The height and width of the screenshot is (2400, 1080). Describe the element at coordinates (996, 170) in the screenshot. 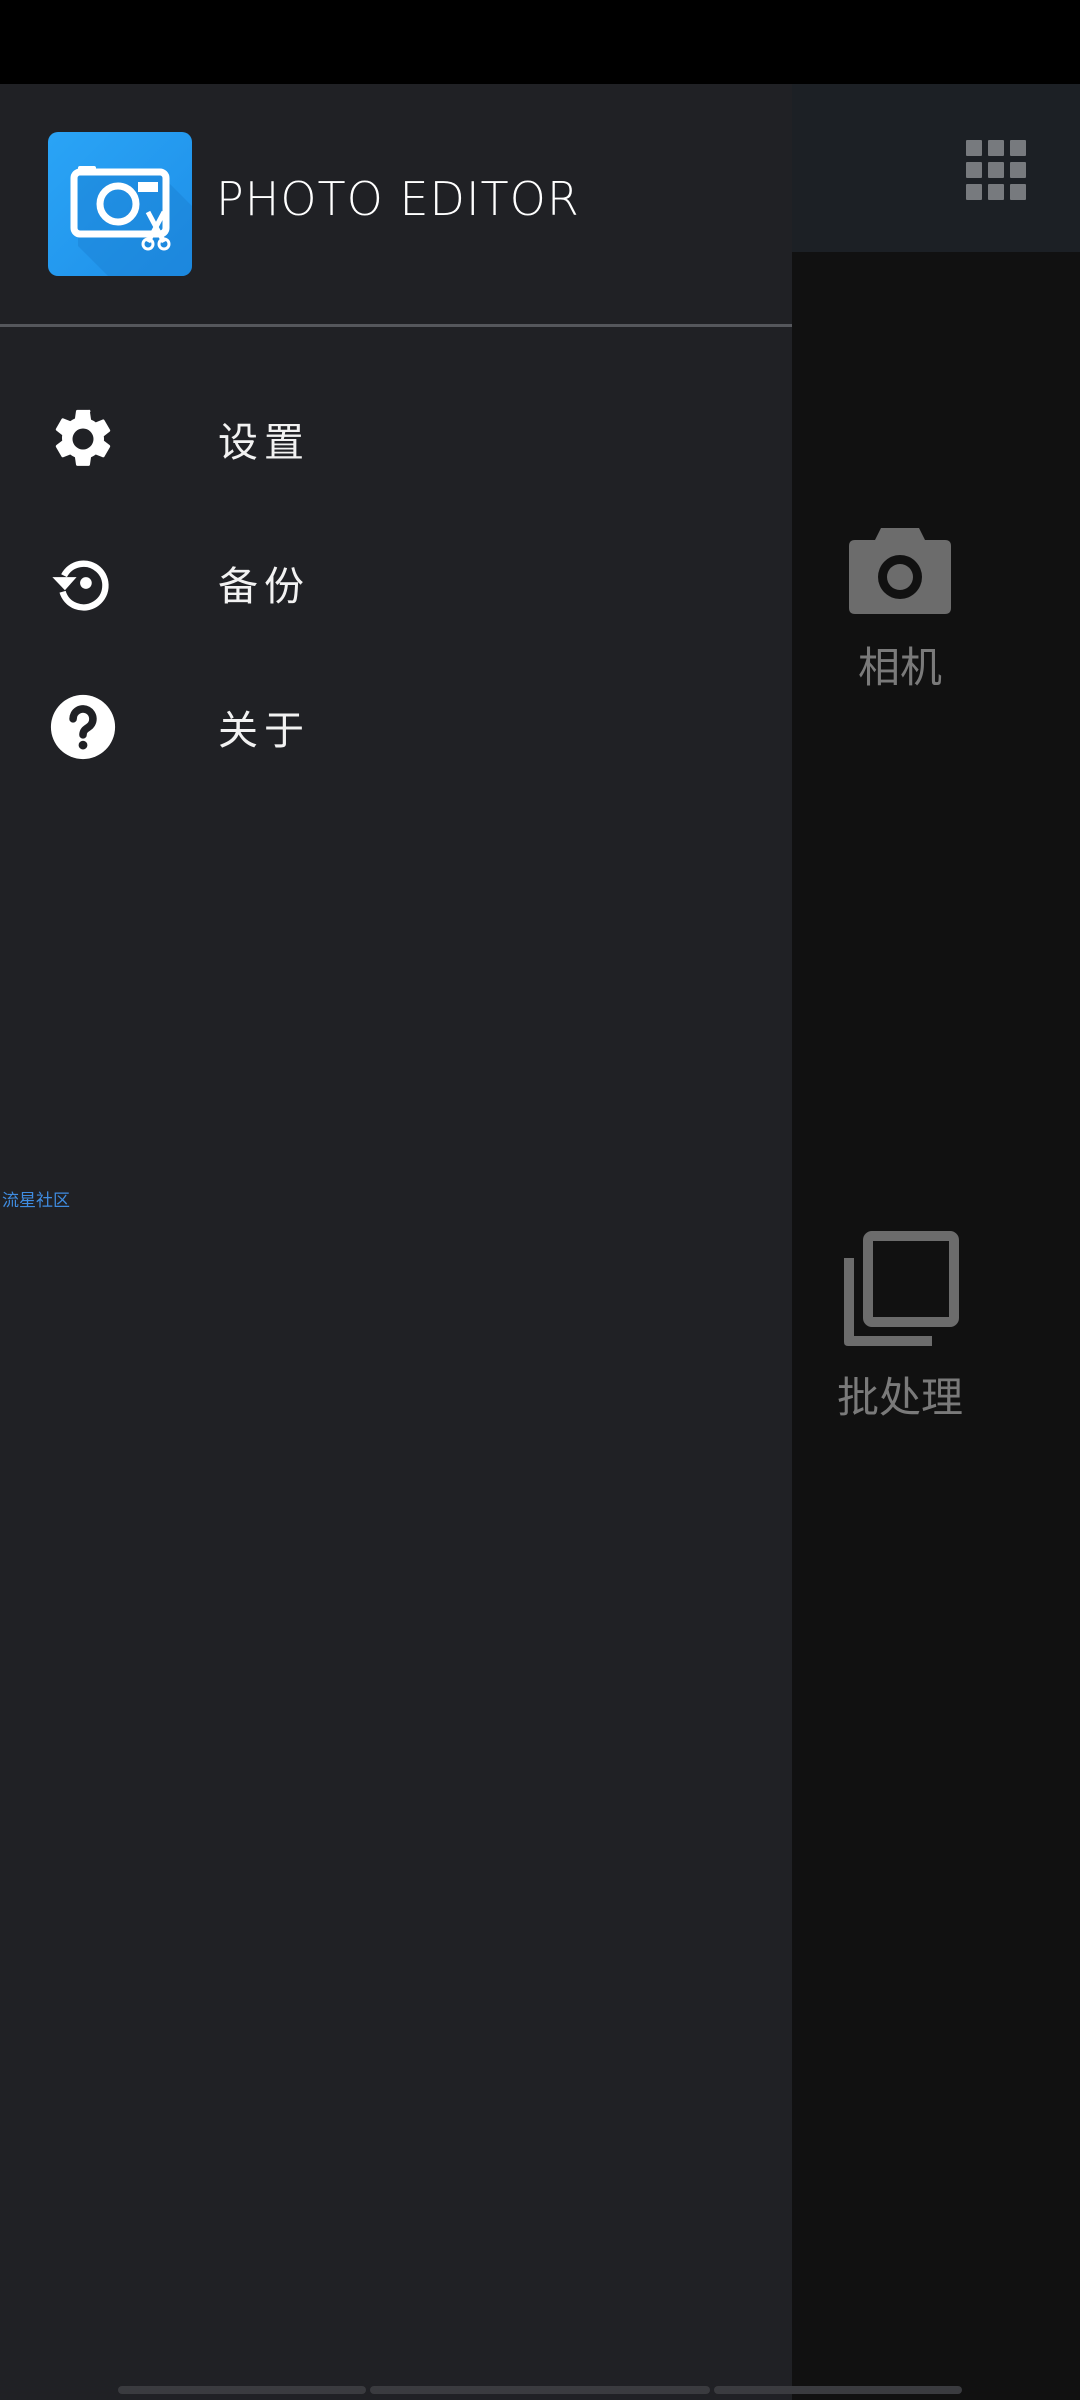

I see `grid-icon` at that location.